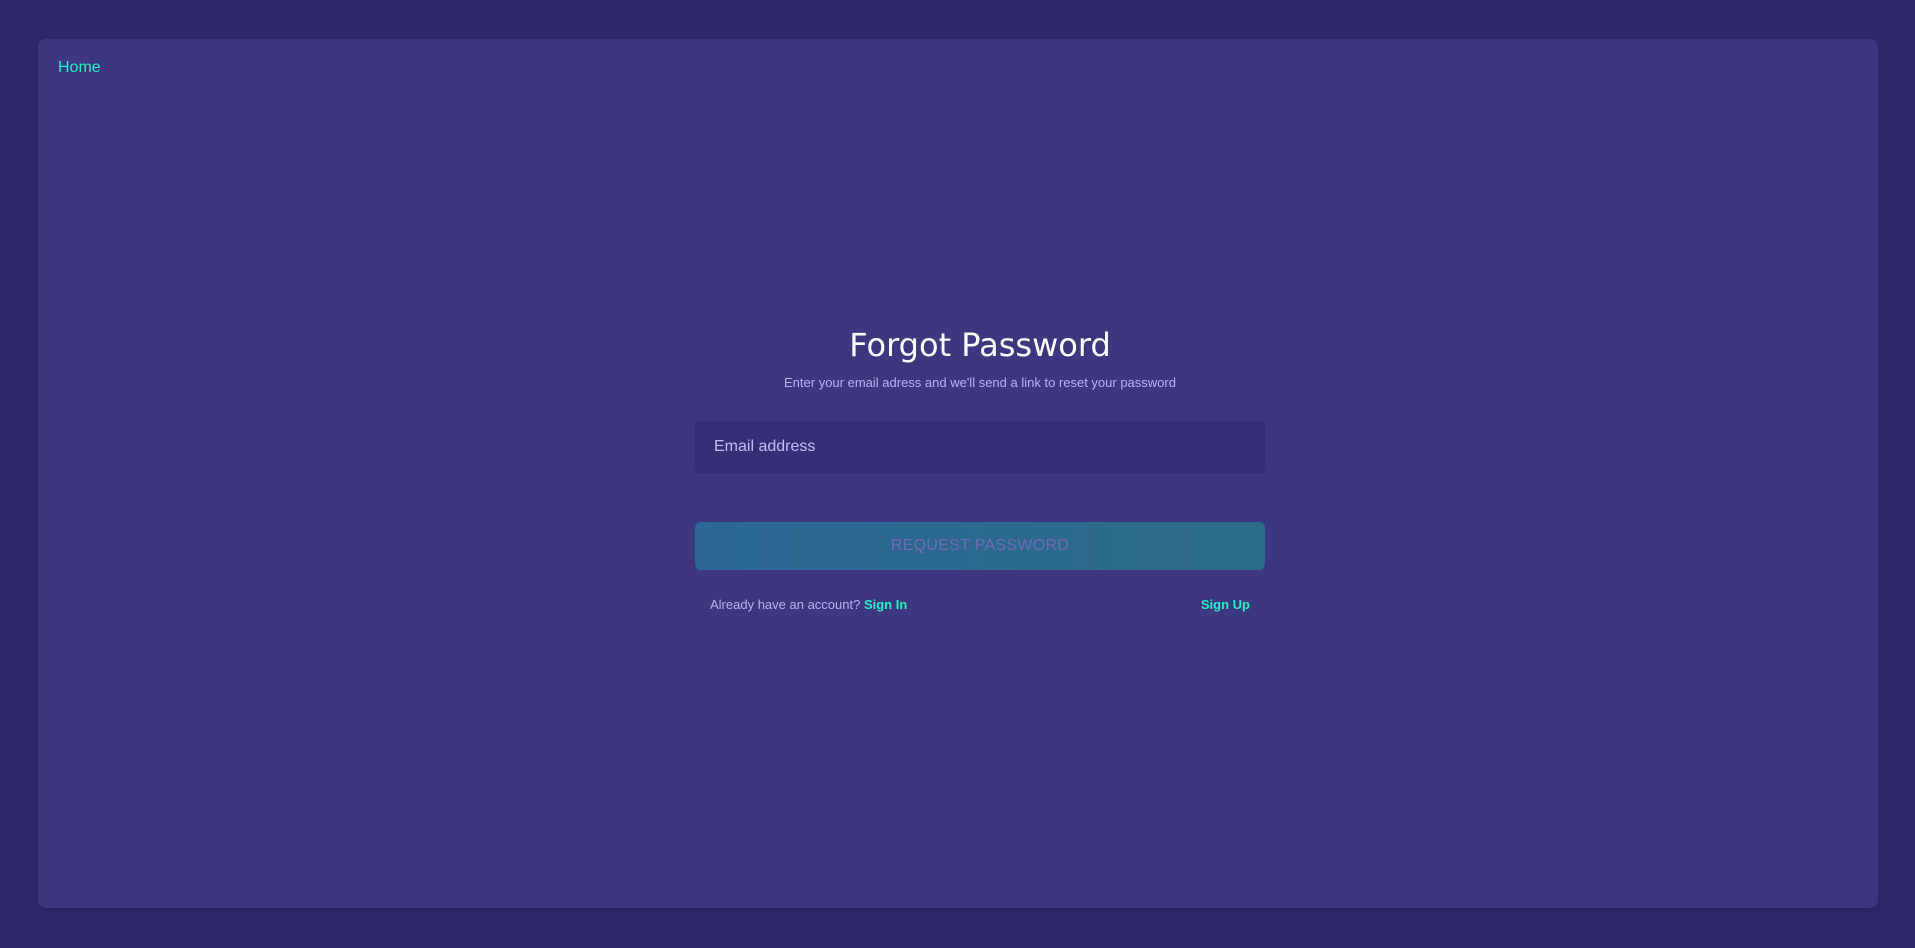  I want to click on home-link: Home, so click(79, 68).